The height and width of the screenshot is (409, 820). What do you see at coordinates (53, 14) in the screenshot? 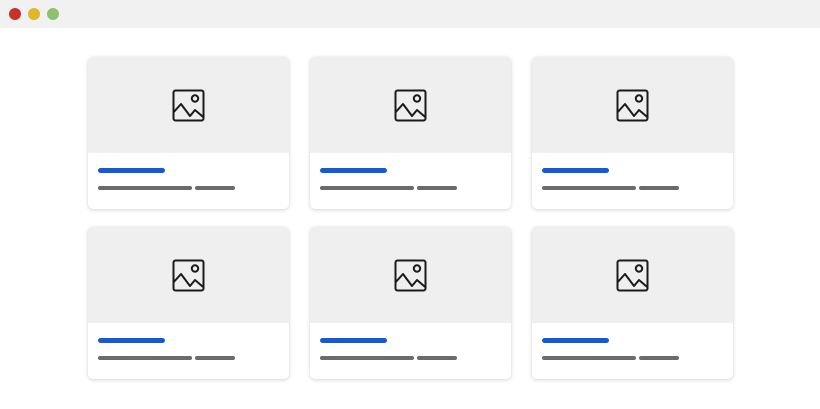
I see `zoom-window-button` at bounding box center [53, 14].